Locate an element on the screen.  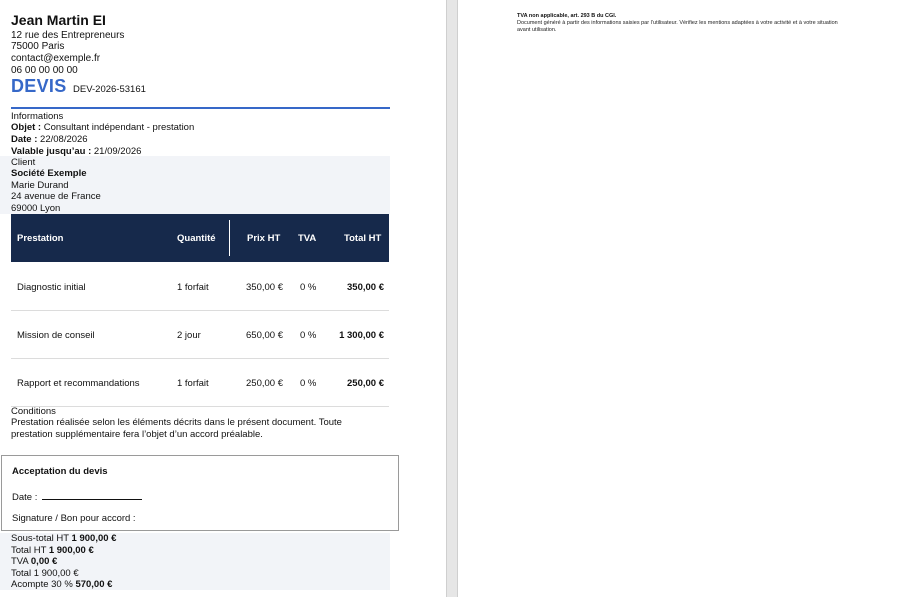
row-prestation: Rapport et recommandations is located at coordinates (78, 383).